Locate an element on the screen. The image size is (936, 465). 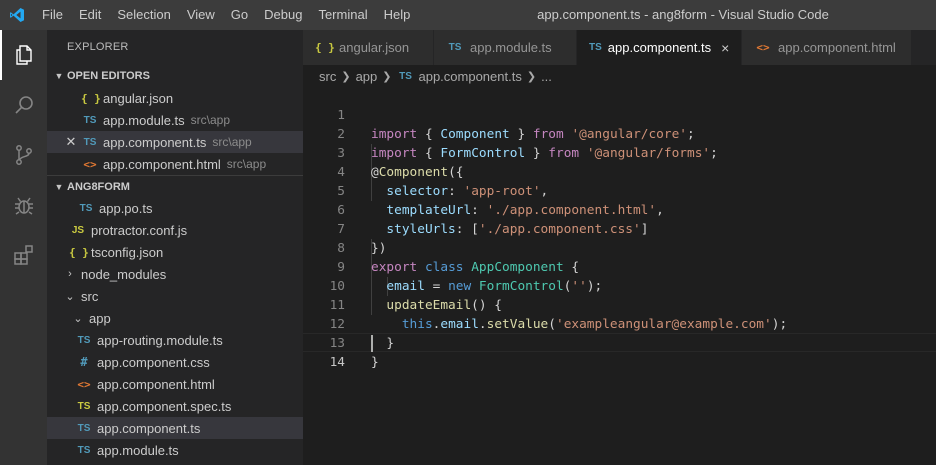
tab-angular-json: { } angular.json is located at coordinates (368, 47).